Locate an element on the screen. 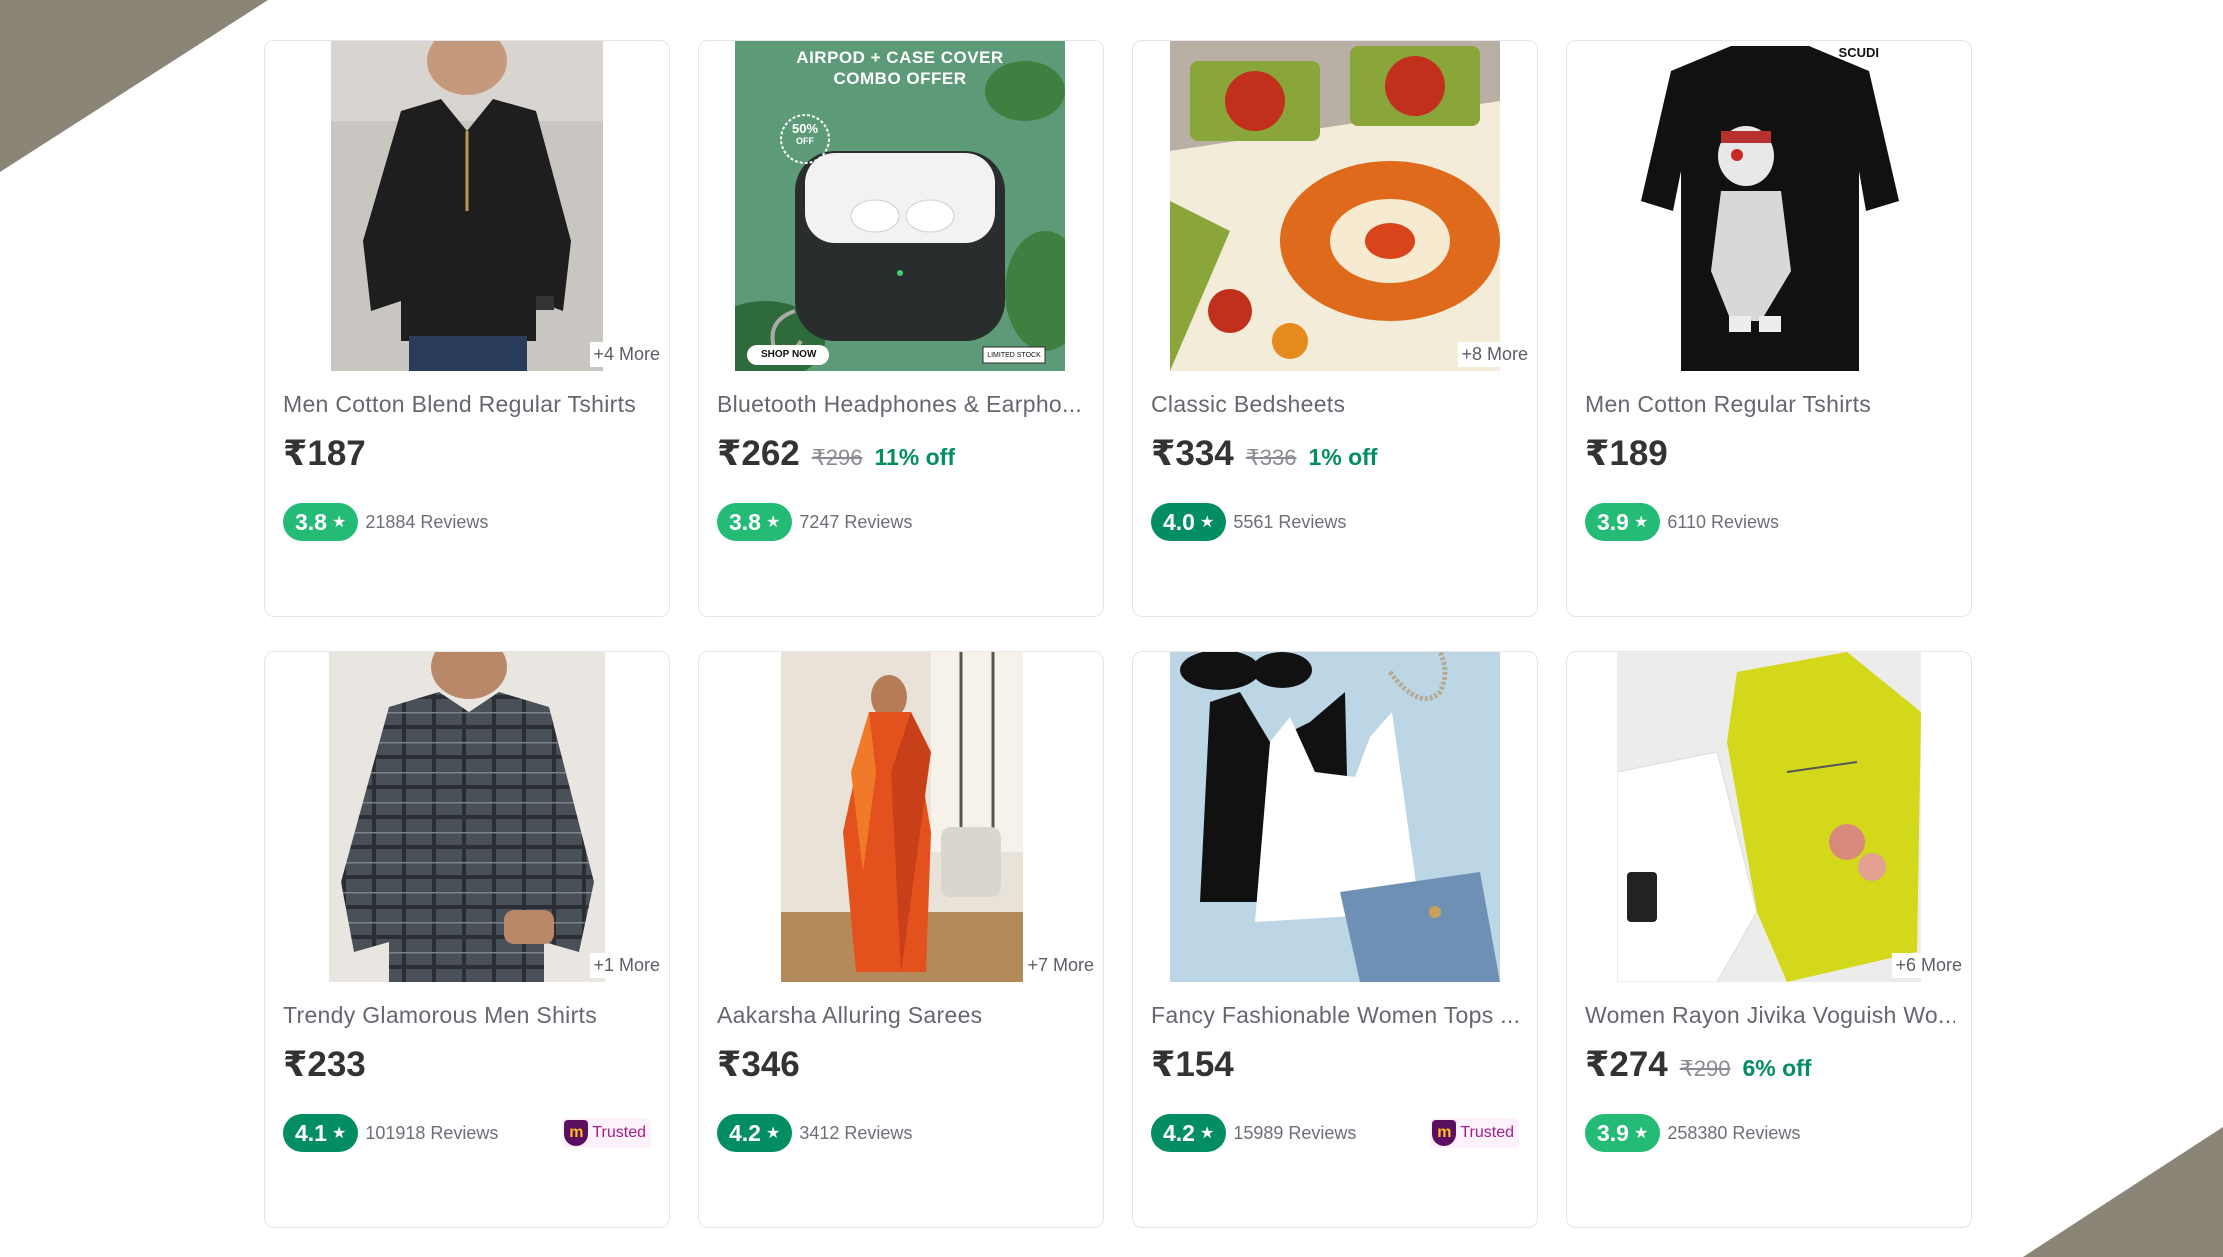 This screenshot has width=2223, height=1257. corner-decoration-bottom-right is located at coordinates (2123, 1192).